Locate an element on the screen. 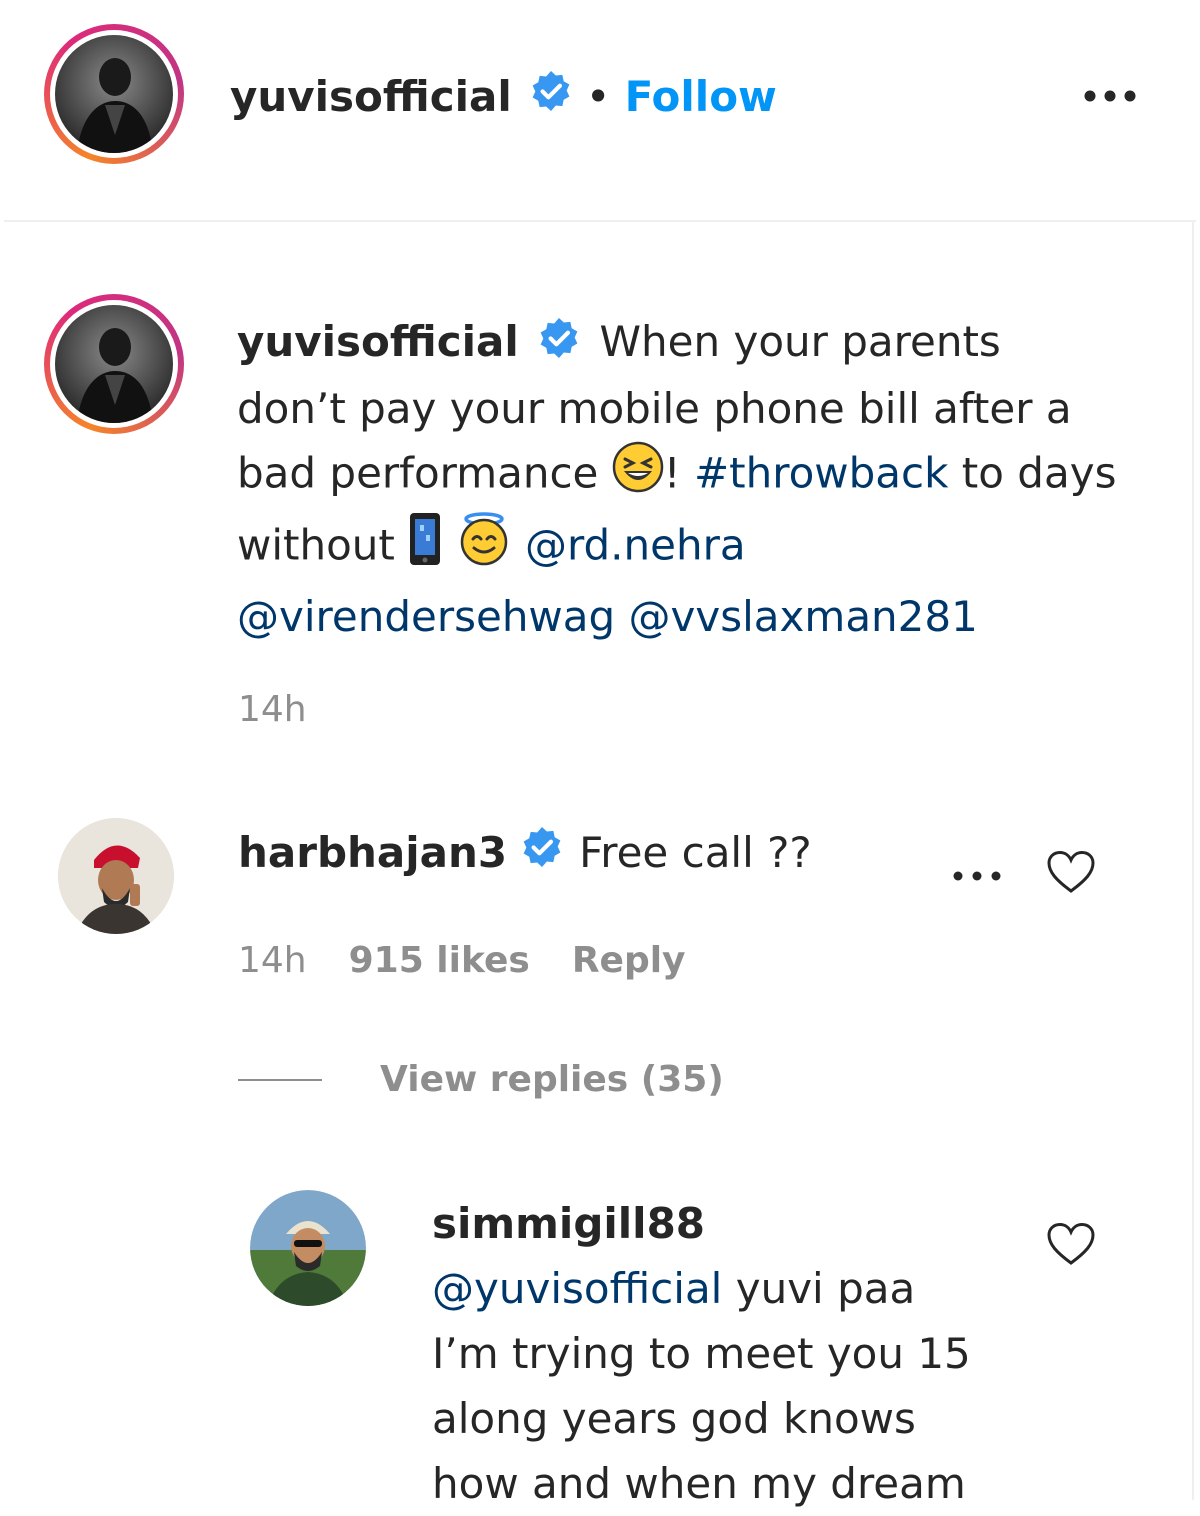 The width and height of the screenshot is (1200, 1516). comment-text: Free call ?? is located at coordinates (695, 852).